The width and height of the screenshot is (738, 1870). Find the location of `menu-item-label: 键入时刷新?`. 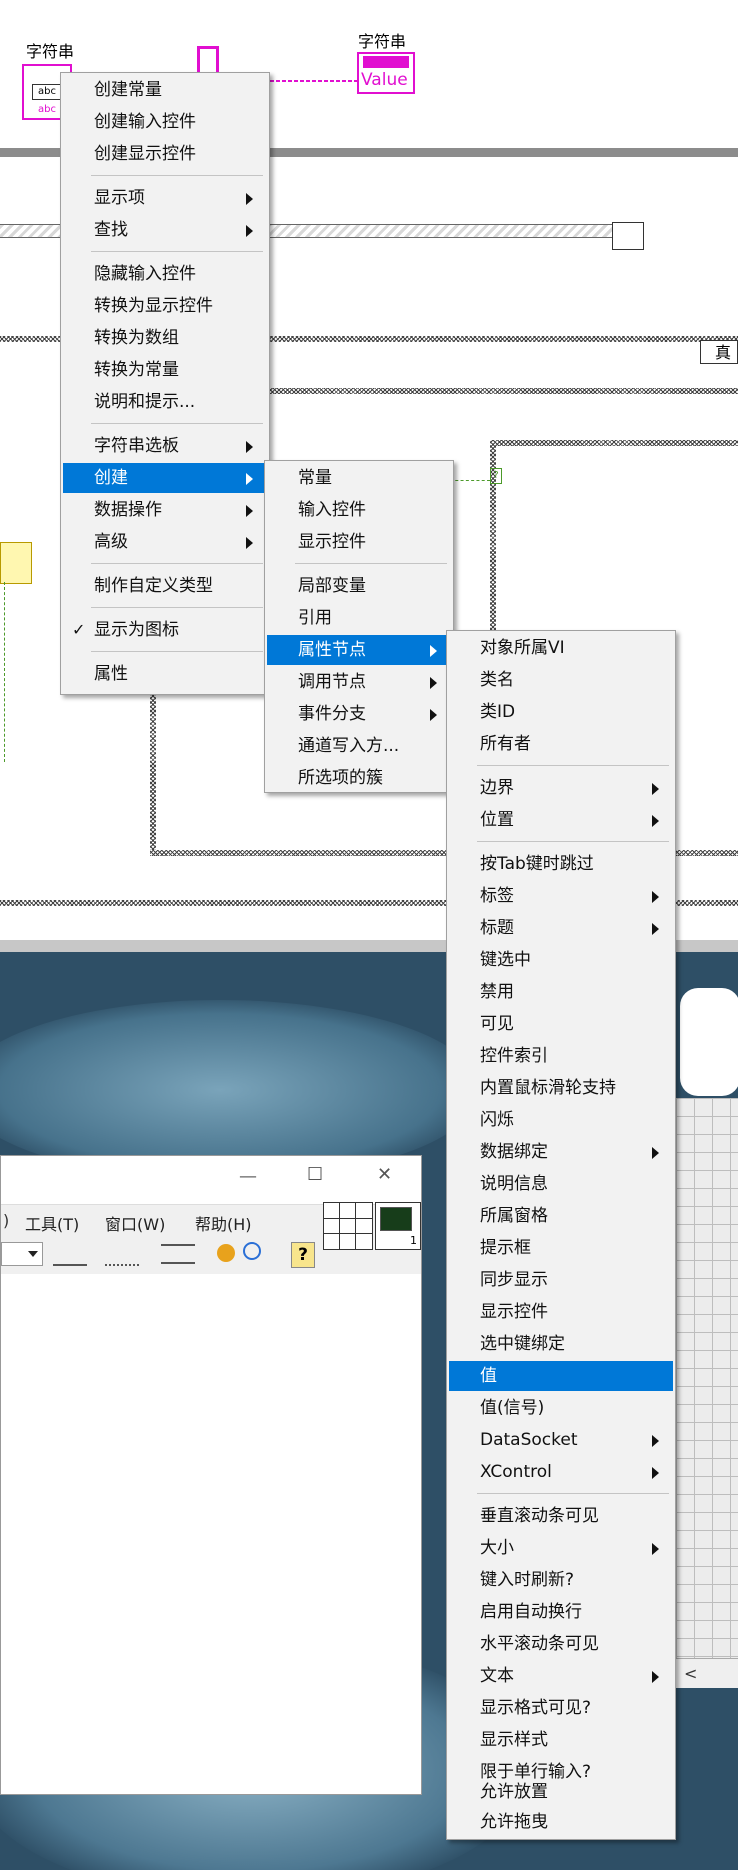

menu-item-label: 键入时刷新? is located at coordinates (527, 1580).